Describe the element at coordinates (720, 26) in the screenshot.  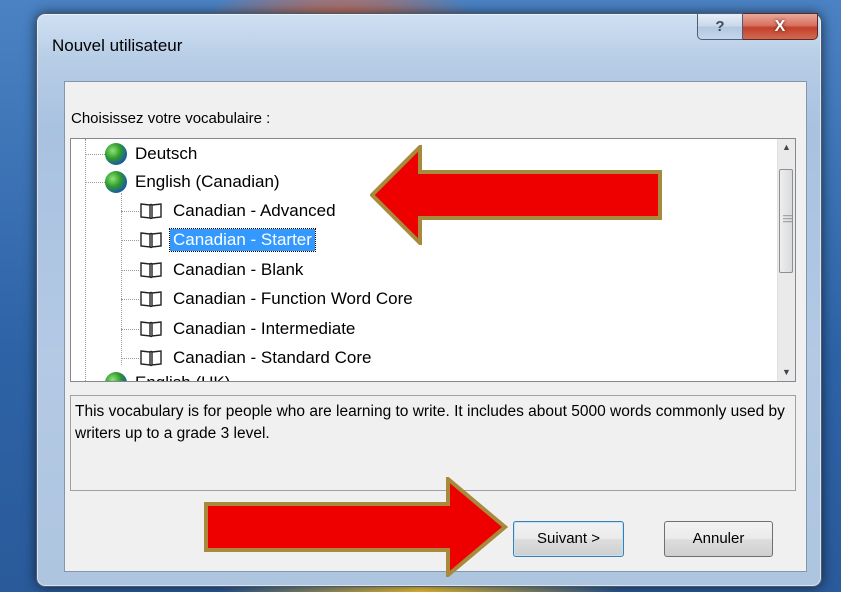
I see `help-button: ?` at that location.